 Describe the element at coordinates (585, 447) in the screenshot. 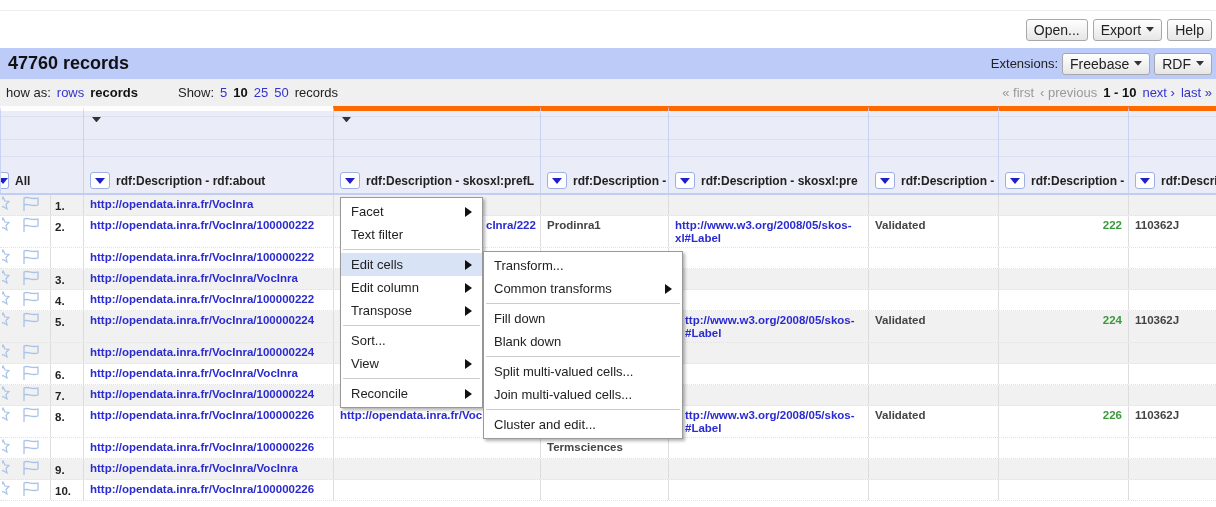

I see `cell-text: Termsciences` at that location.